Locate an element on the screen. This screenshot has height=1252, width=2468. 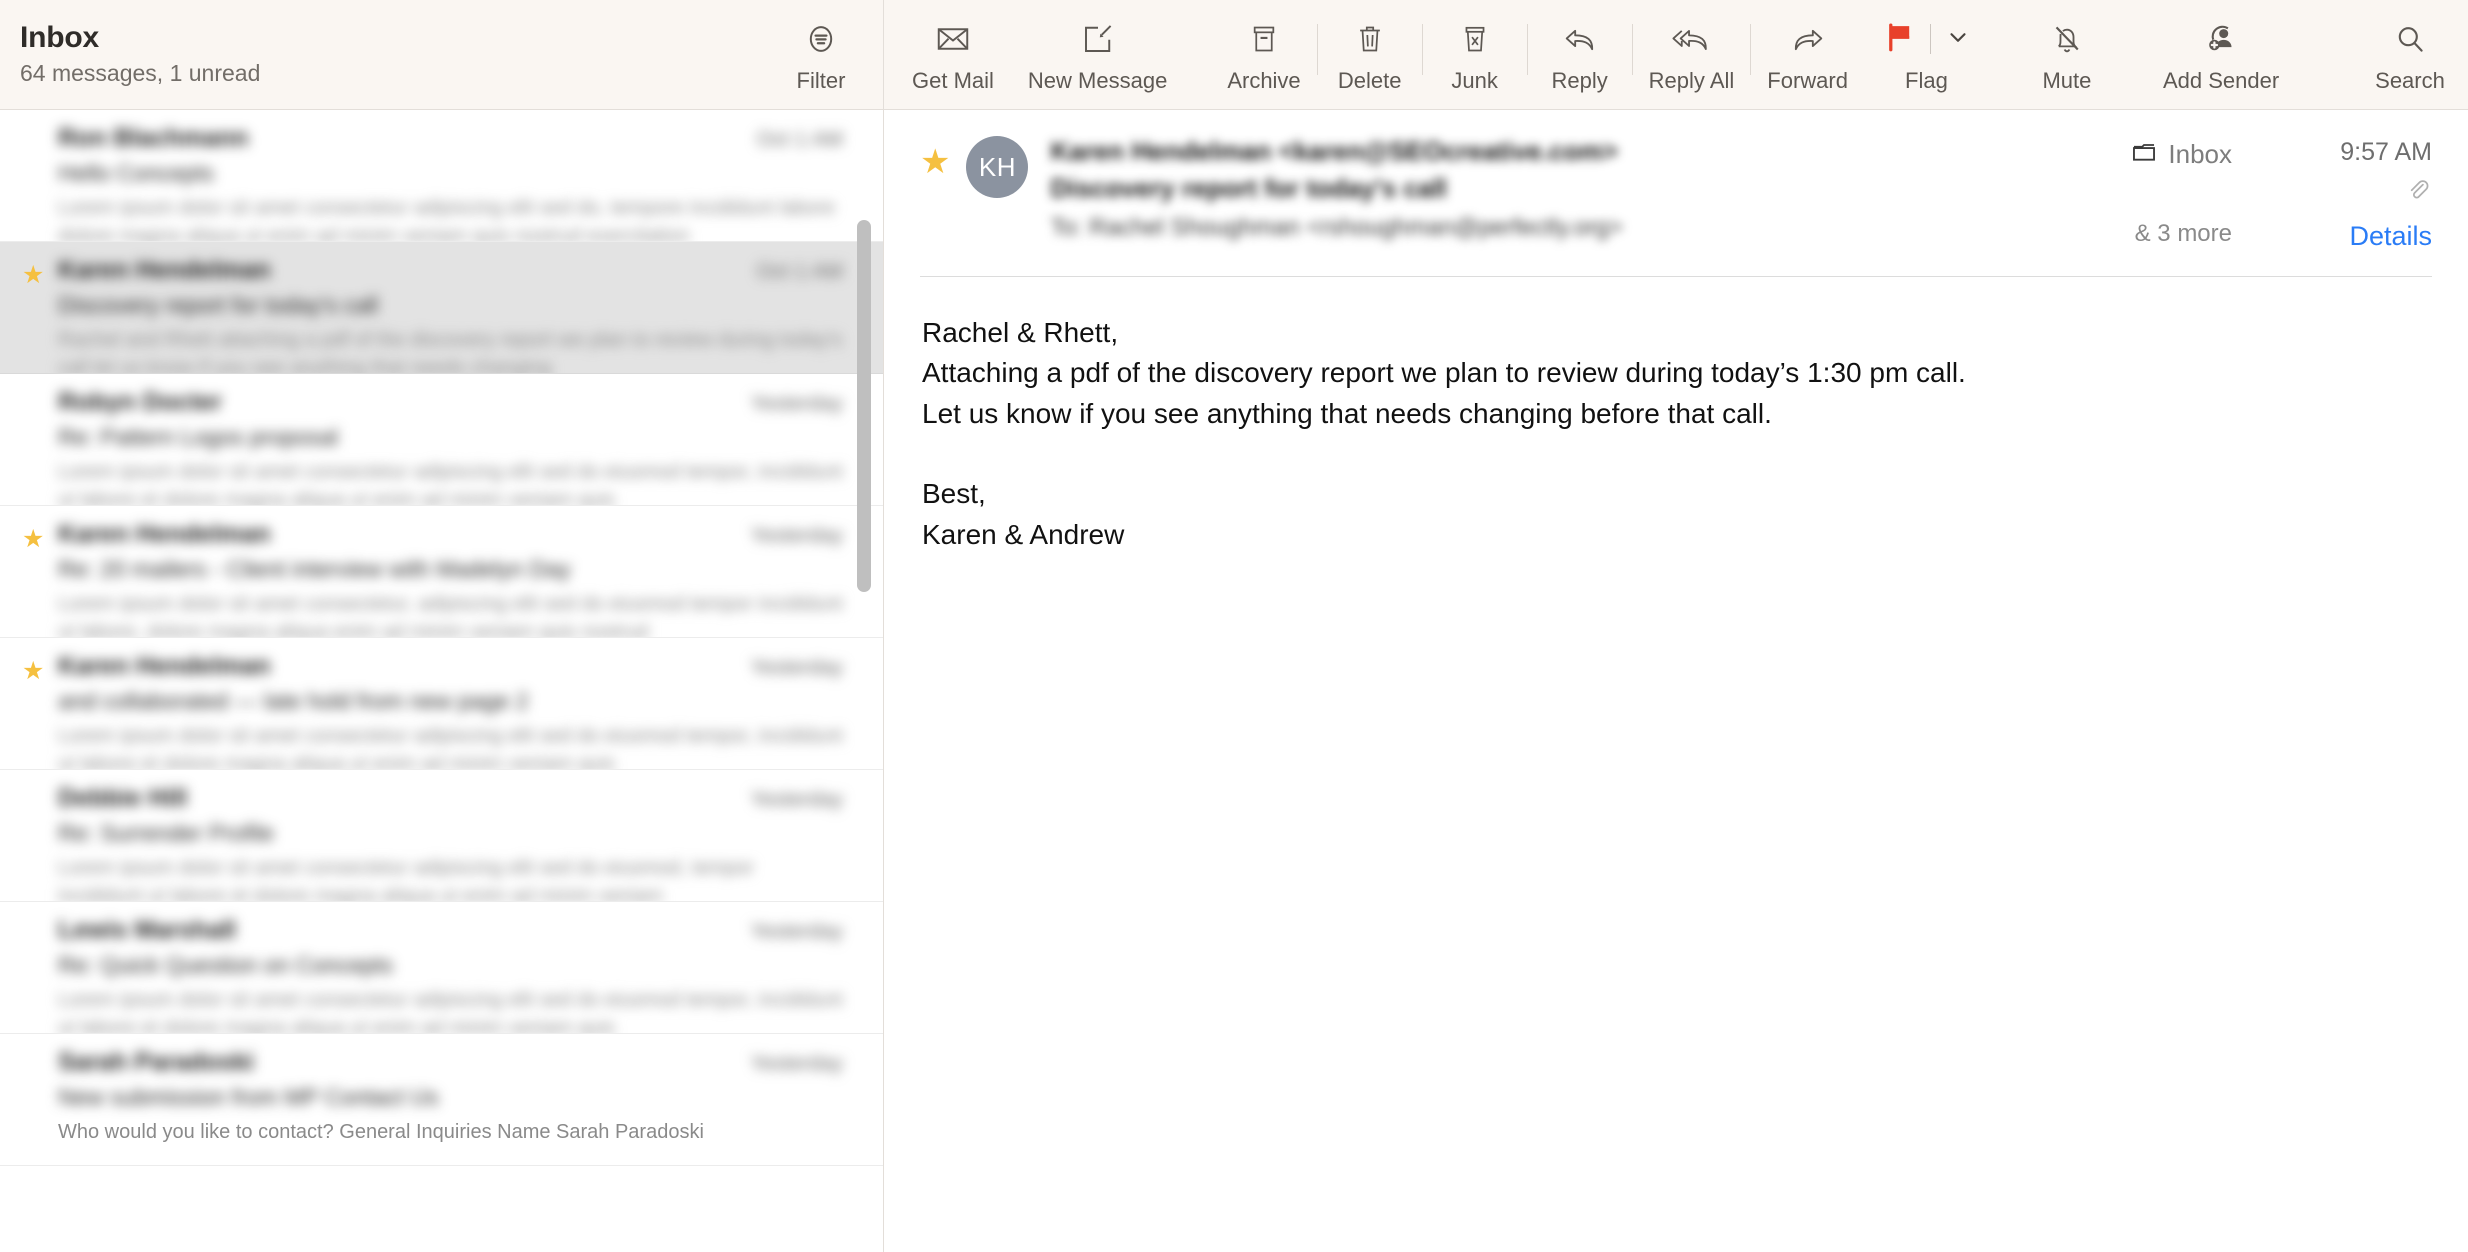
get-mail-label: Get Mail is located at coordinates (953, 80).